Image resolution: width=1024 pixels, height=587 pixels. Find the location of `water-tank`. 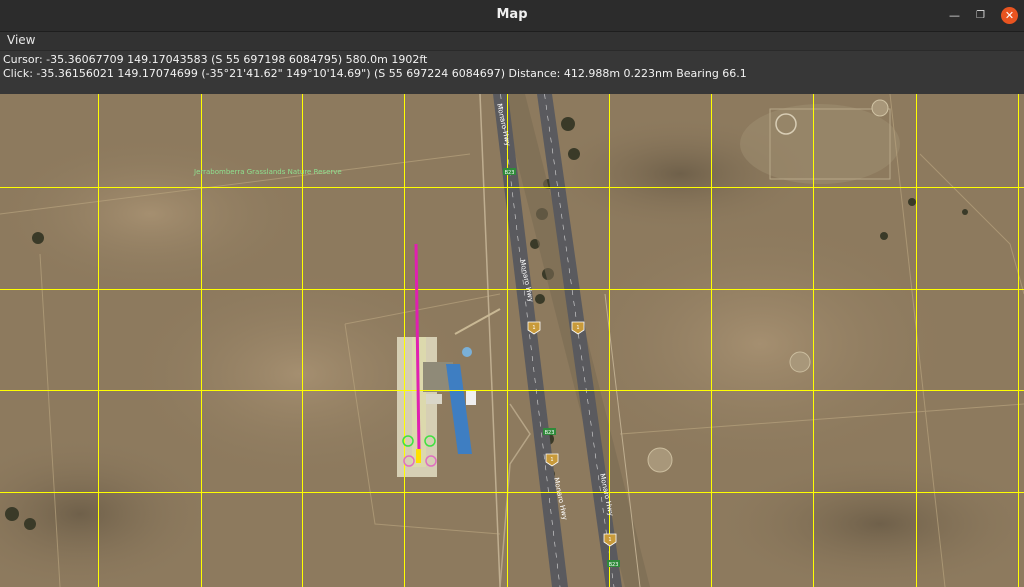

water-tank is located at coordinates (467, 352).